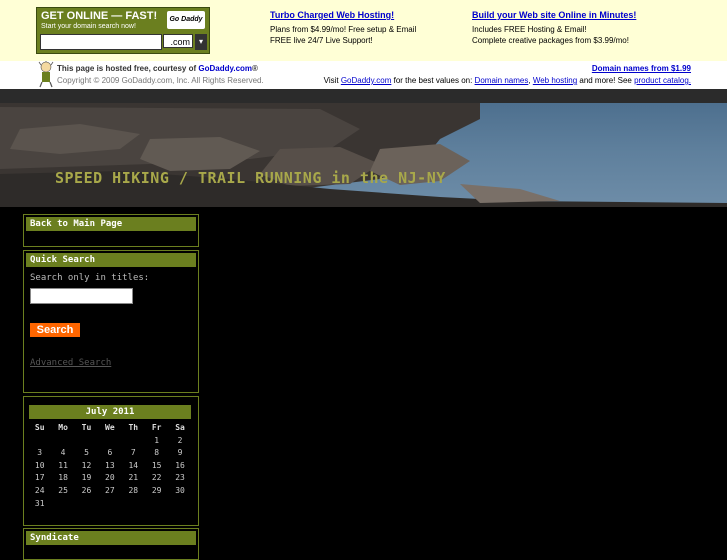  I want to click on calendar-week: 17 18 19 20 21 22 23, so click(110, 478).